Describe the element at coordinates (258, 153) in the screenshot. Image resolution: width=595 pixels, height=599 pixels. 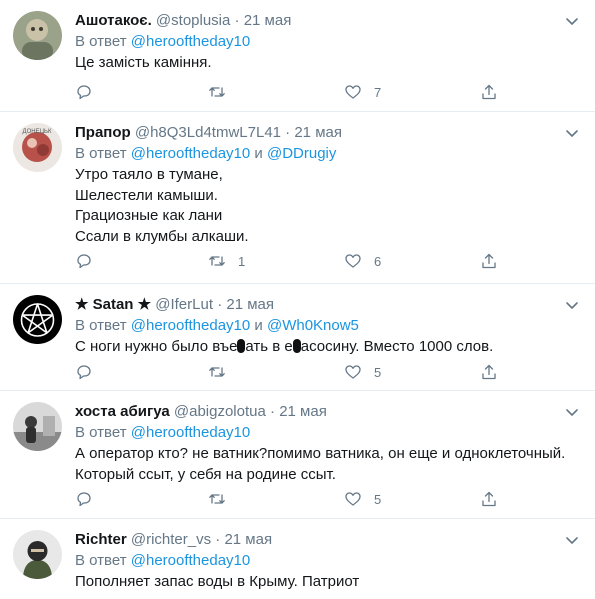
I see `reply-joiner: и` at that location.